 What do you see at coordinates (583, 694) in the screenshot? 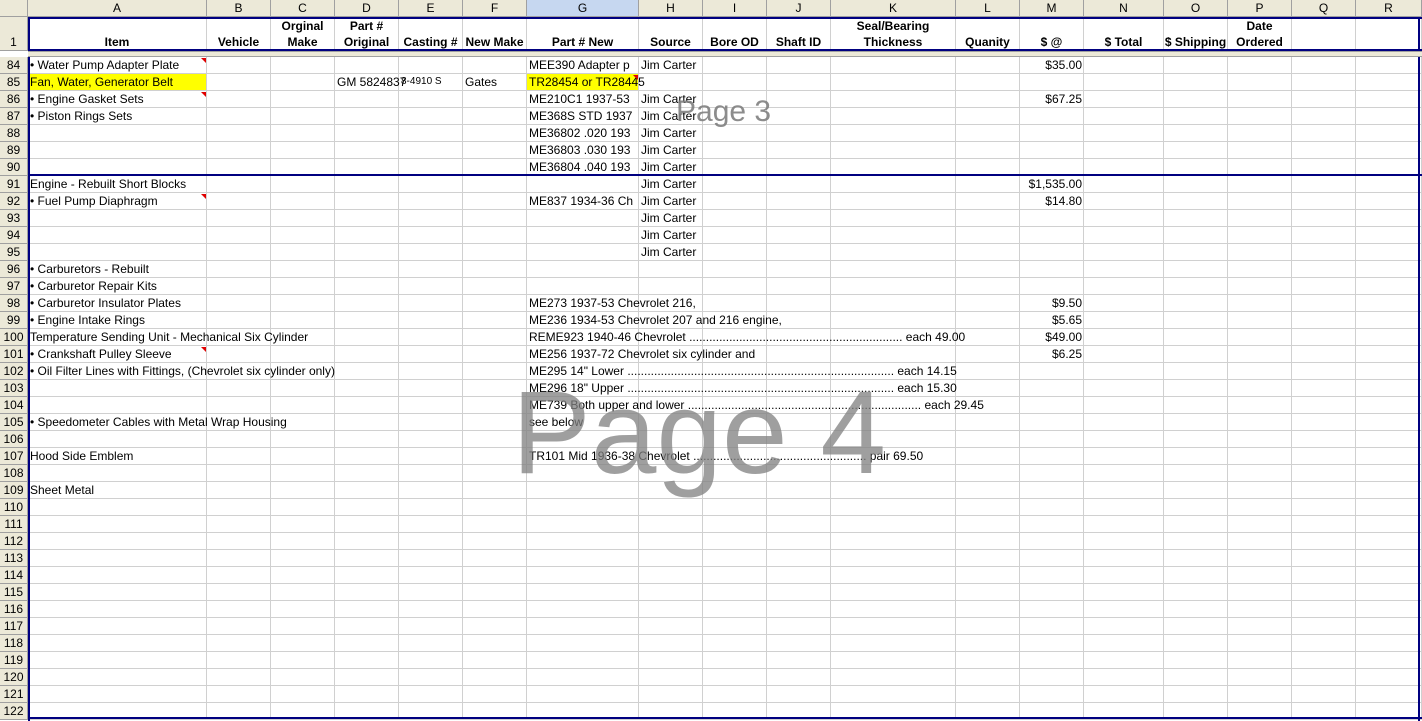
I see `cell-g121` at bounding box center [583, 694].